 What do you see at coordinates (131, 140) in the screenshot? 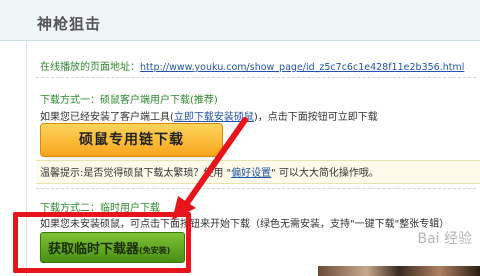
I see `shuoshu-download-button: 硕鼠专用链下载` at bounding box center [131, 140].